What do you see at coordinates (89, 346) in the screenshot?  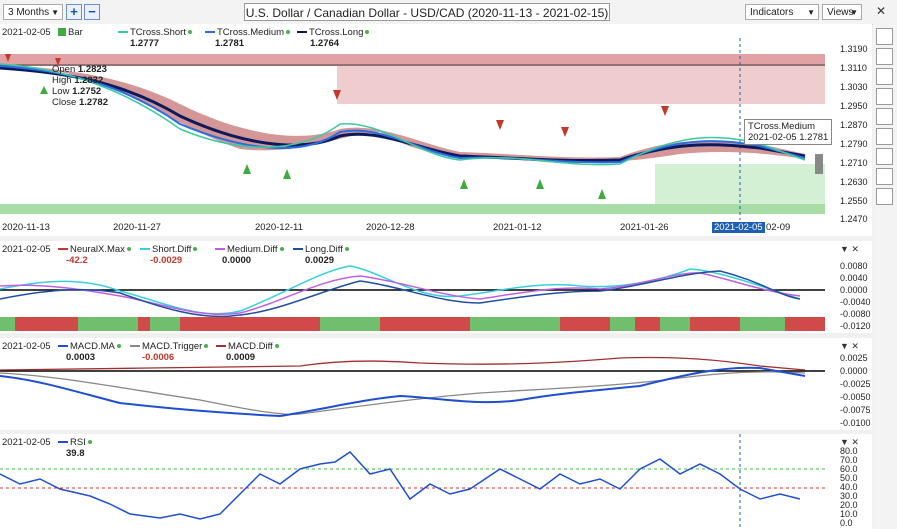 I see `legend-macd-ma: MACD.MA` at bounding box center [89, 346].